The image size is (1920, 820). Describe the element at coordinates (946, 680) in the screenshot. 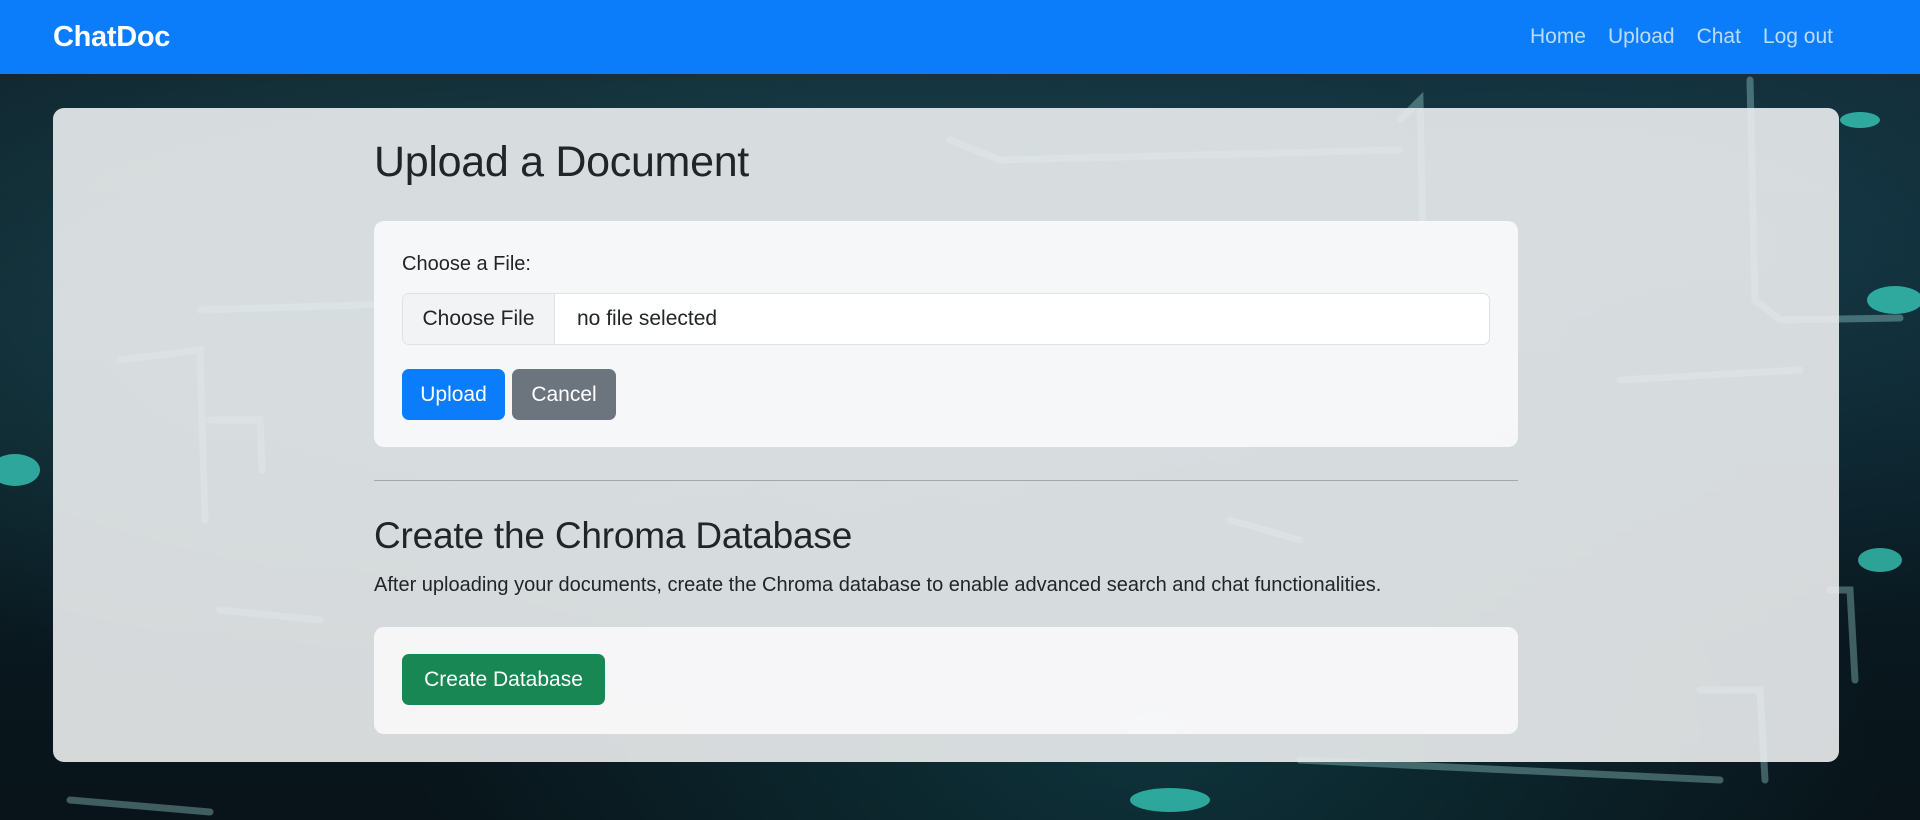

I see `database-card: Create Database` at that location.